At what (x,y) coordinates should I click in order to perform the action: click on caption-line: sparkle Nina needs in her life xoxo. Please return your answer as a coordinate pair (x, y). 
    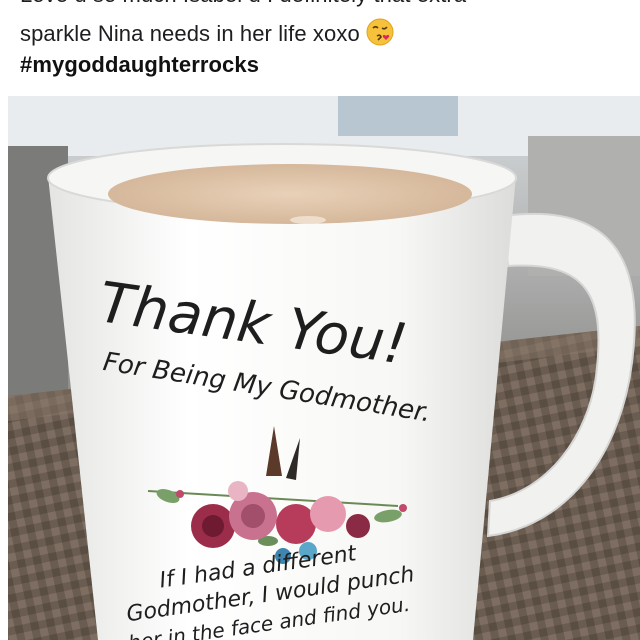
    Looking at the image, I should click on (207, 32).